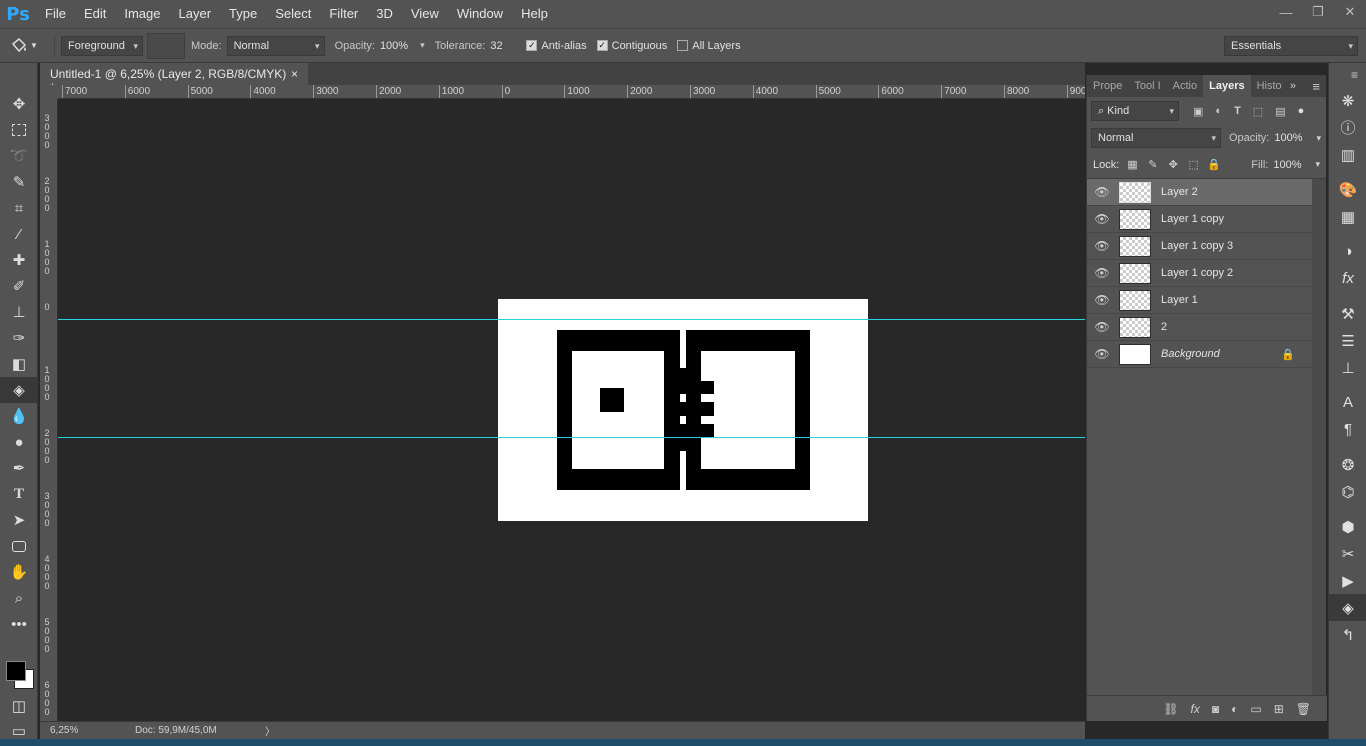 The image size is (1366, 746). I want to click on healing-brush-tool-icon: ✚, so click(19, 260).